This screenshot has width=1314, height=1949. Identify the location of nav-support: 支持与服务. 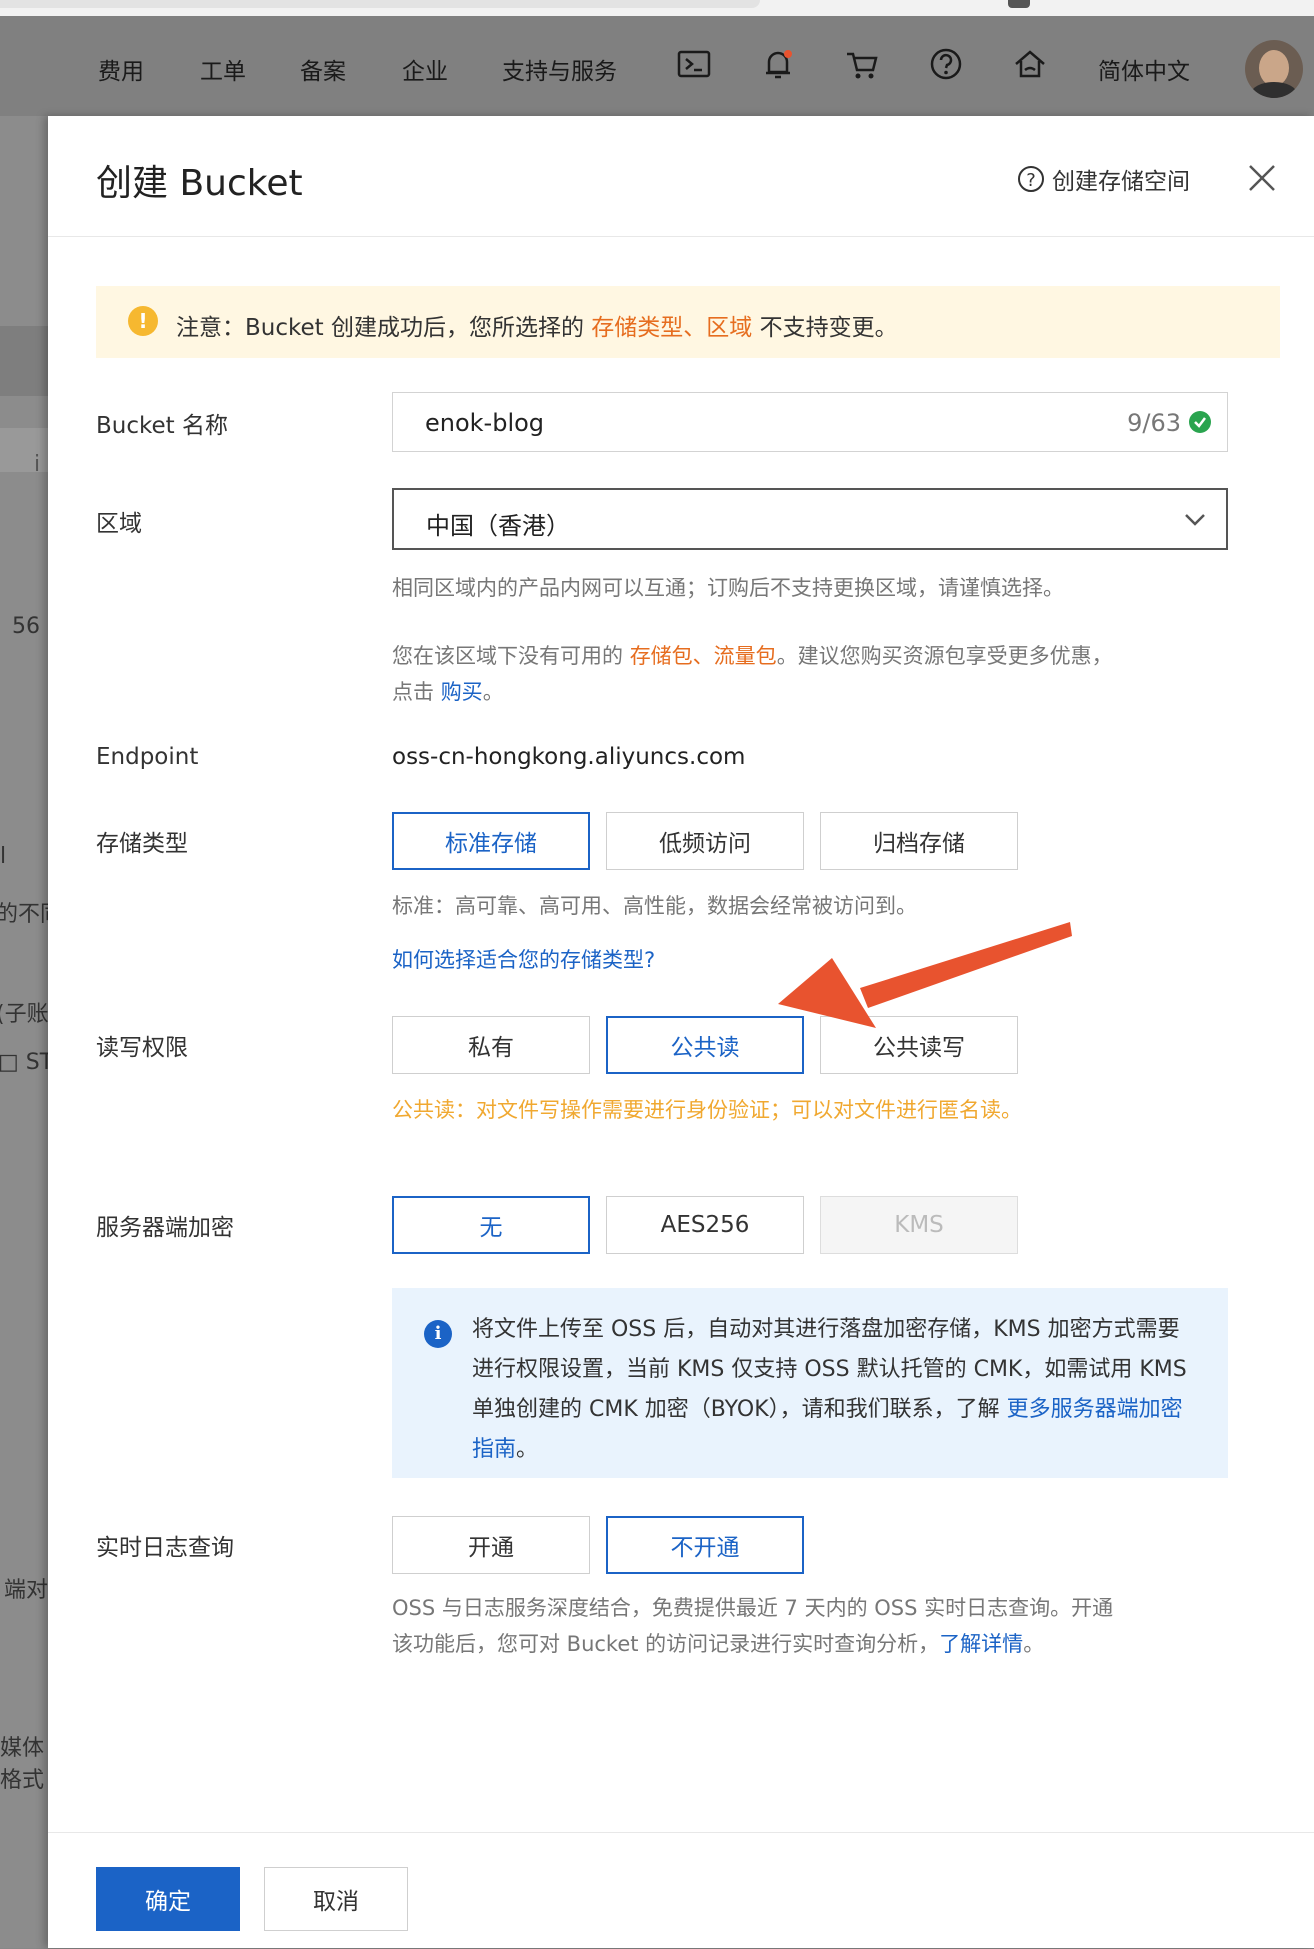
(559, 69).